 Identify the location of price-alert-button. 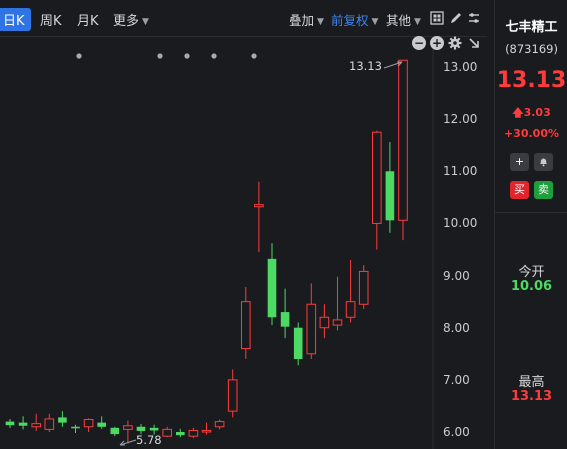
(543, 162).